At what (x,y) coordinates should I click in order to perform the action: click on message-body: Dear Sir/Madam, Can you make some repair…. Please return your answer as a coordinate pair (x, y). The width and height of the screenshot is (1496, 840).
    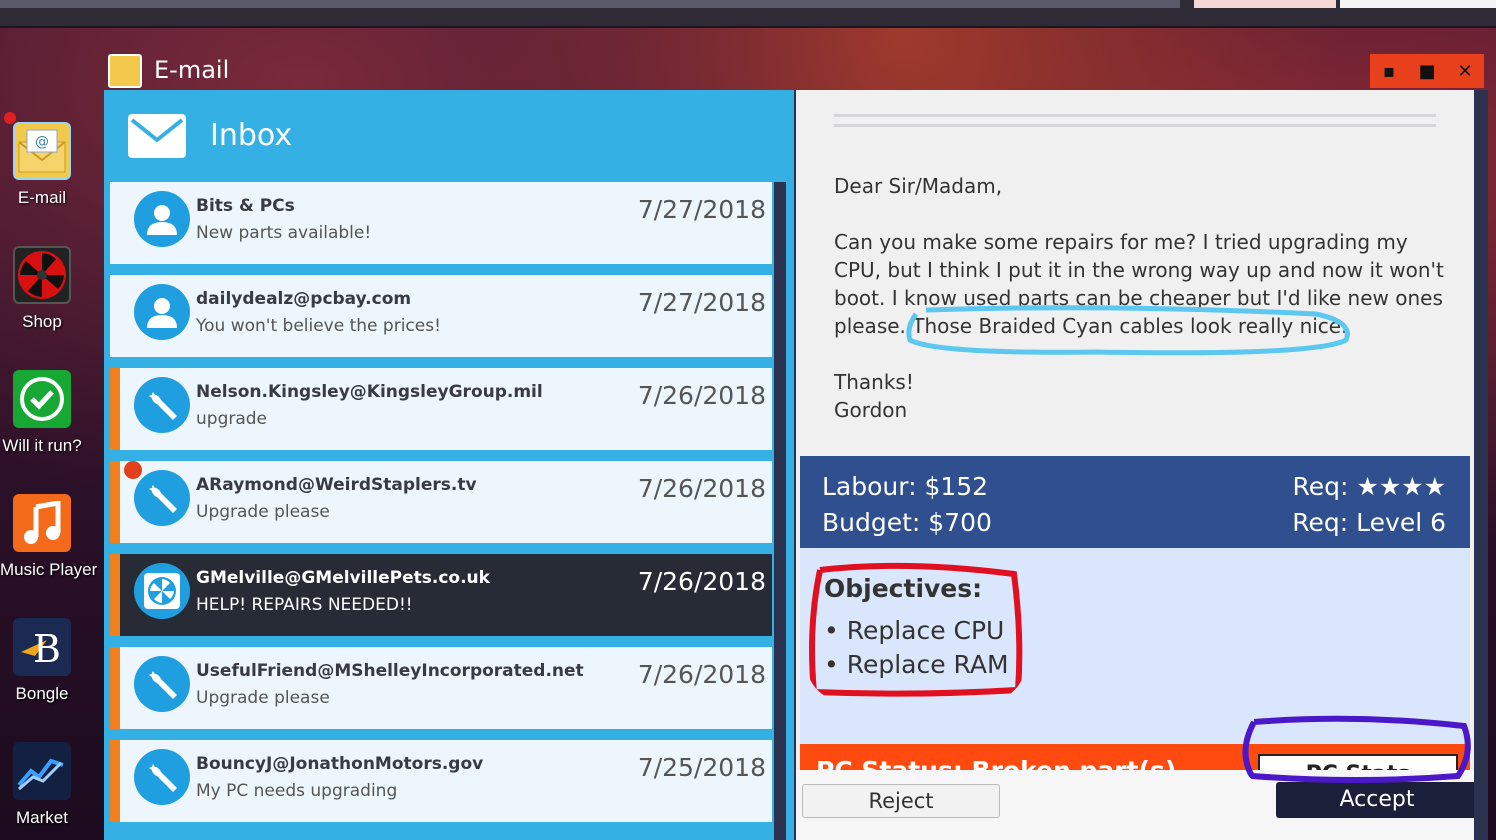
    Looking at the image, I should click on (1139, 298).